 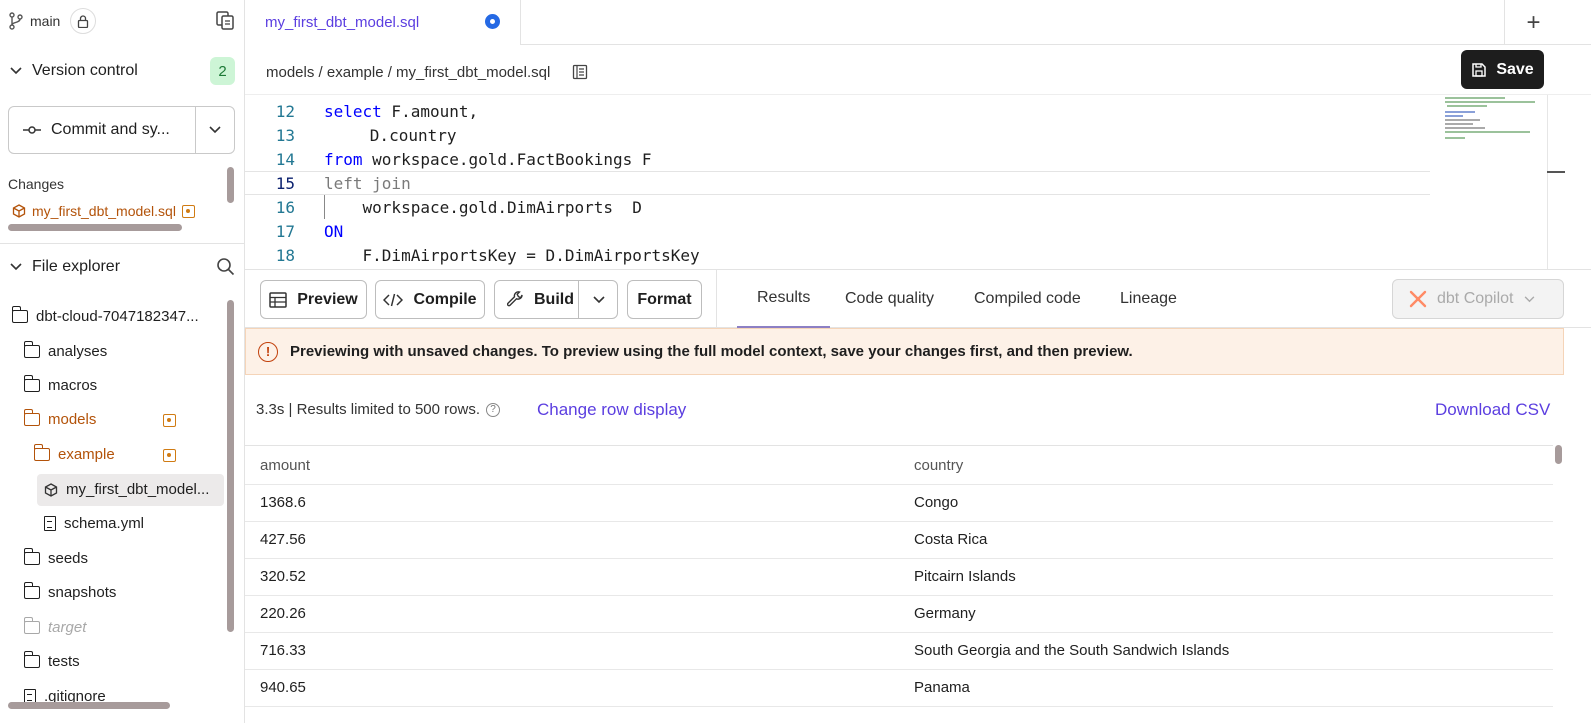 I want to click on code-line: 14 from workspace.gold.FactBookings F, so click(x=837, y=159).